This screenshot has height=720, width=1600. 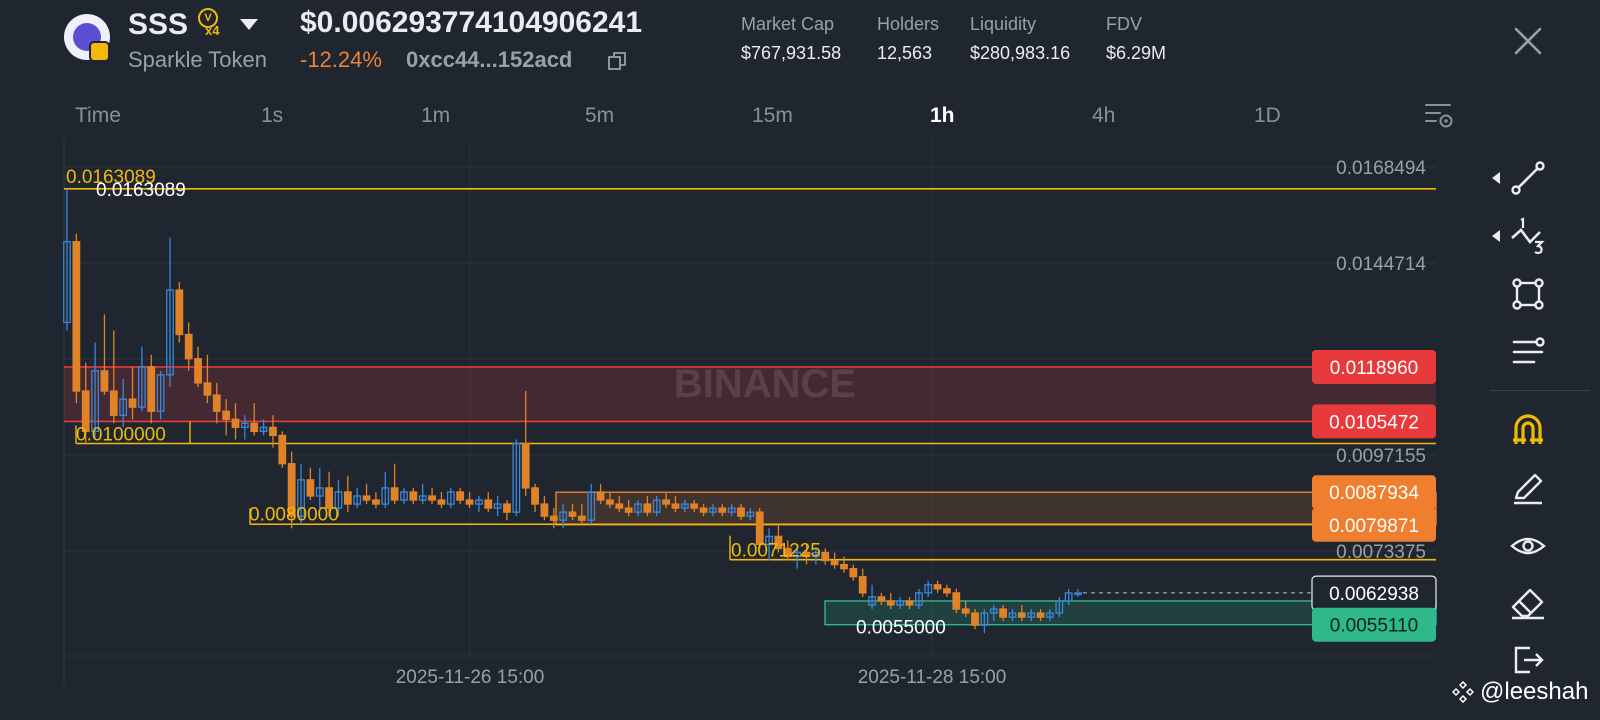 I want to click on token-symbol: SSS, so click(x=158, y=24).